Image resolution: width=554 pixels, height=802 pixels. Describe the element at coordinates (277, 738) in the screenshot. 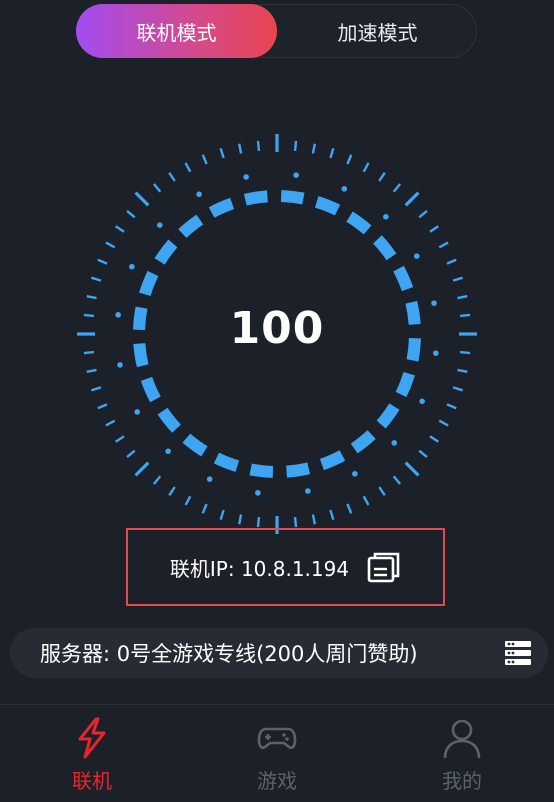

I see `gamepad-icon` at that location.